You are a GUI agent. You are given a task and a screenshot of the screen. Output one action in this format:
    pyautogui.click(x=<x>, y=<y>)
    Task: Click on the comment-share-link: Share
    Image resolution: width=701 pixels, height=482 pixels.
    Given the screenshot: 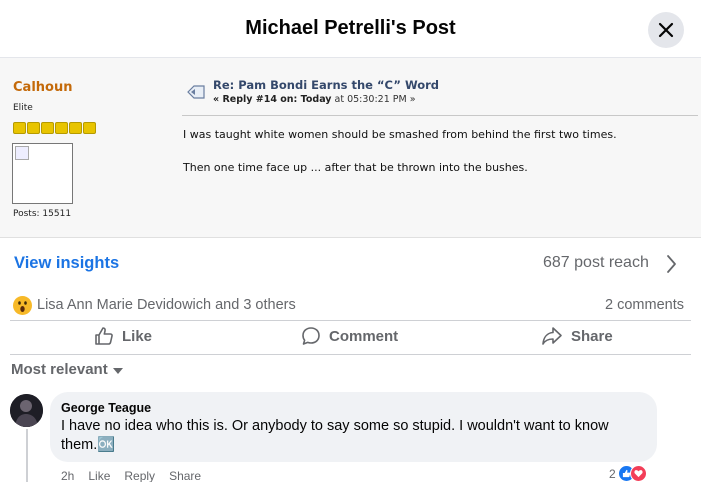 What is the action you would take?
    pyautogui.click(x=185, y=475)
    